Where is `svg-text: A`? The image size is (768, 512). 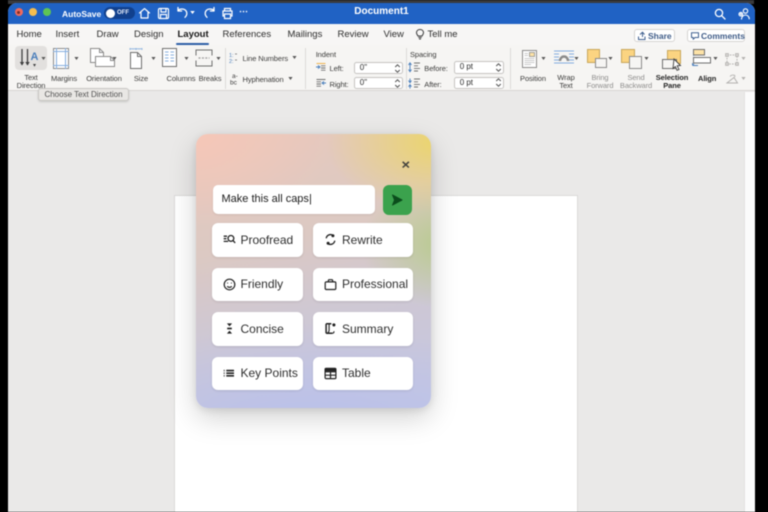
svg-text: A is located at coordinates (34, 57).